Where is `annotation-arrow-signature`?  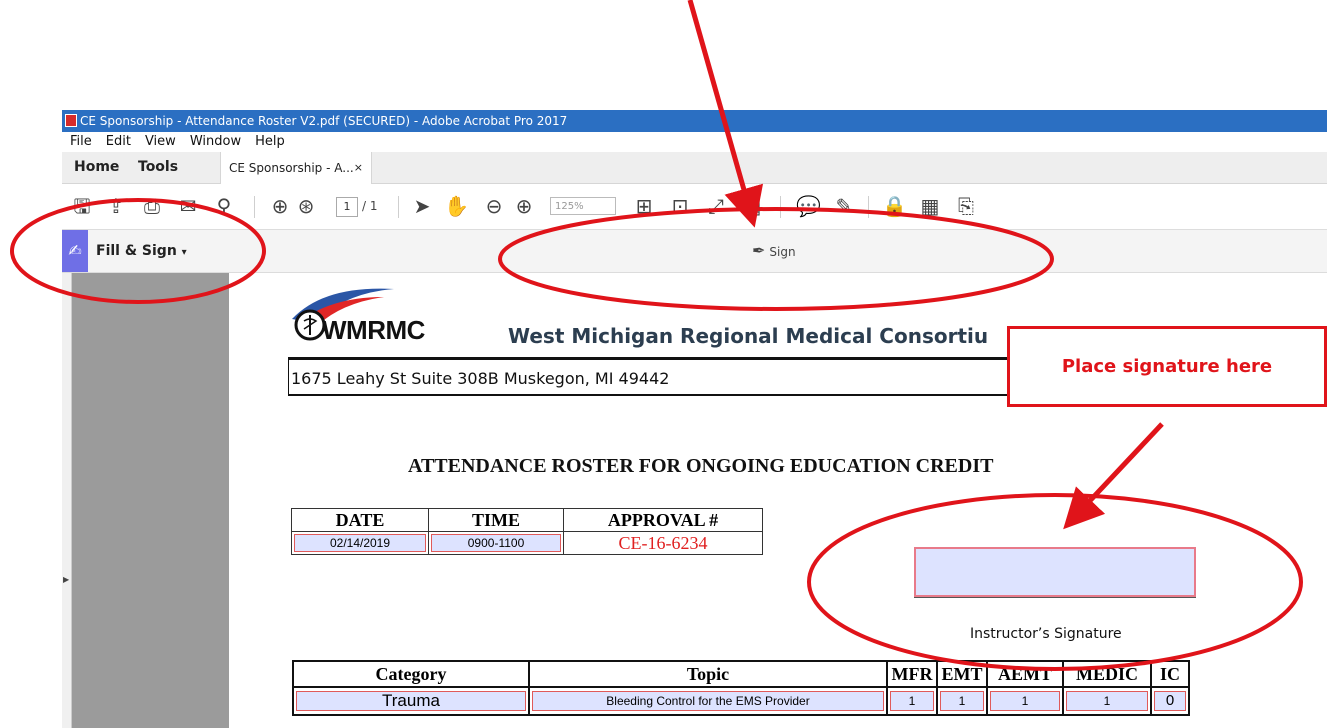 annotation-arrow-signature is located at coordinates (1113, 476).